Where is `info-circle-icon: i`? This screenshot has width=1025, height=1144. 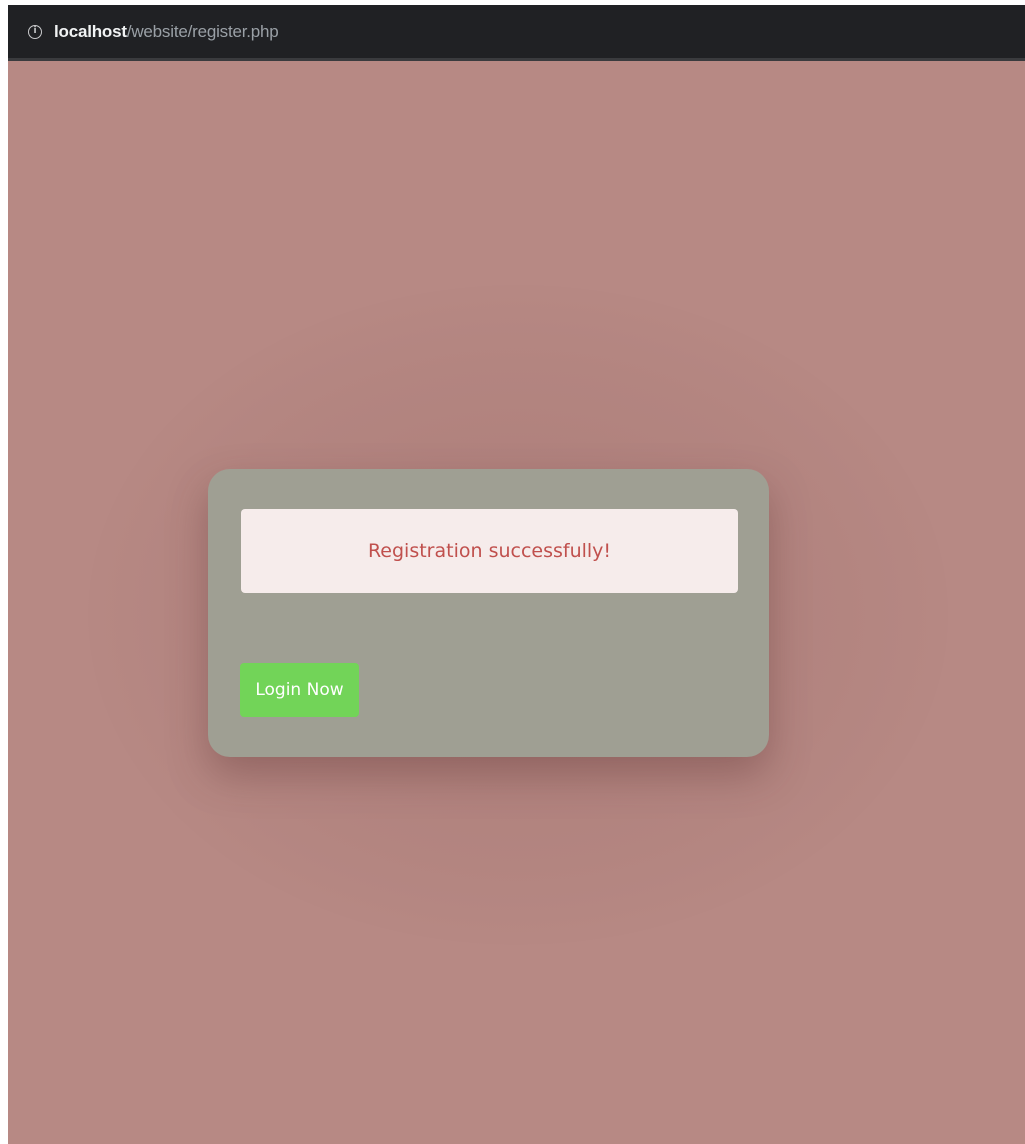 info-circle-icon: i is located at coordinates (35, 31).